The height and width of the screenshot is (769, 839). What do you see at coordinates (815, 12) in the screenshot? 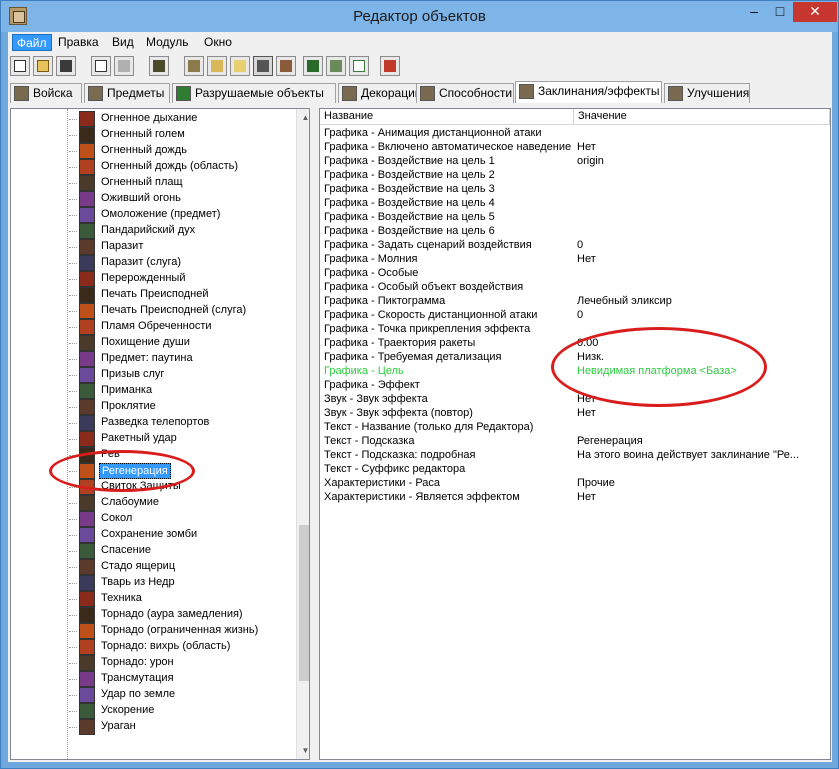
I see `close-button: ✕` at bounding box center [815, 12].